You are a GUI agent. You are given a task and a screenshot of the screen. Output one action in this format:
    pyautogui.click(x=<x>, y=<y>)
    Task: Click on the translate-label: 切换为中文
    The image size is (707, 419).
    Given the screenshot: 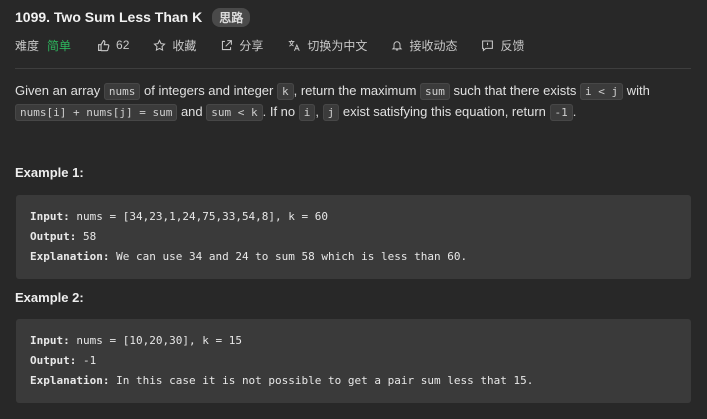 What is the action you would take?
    pyautogui.click(x=337, y=45)
    